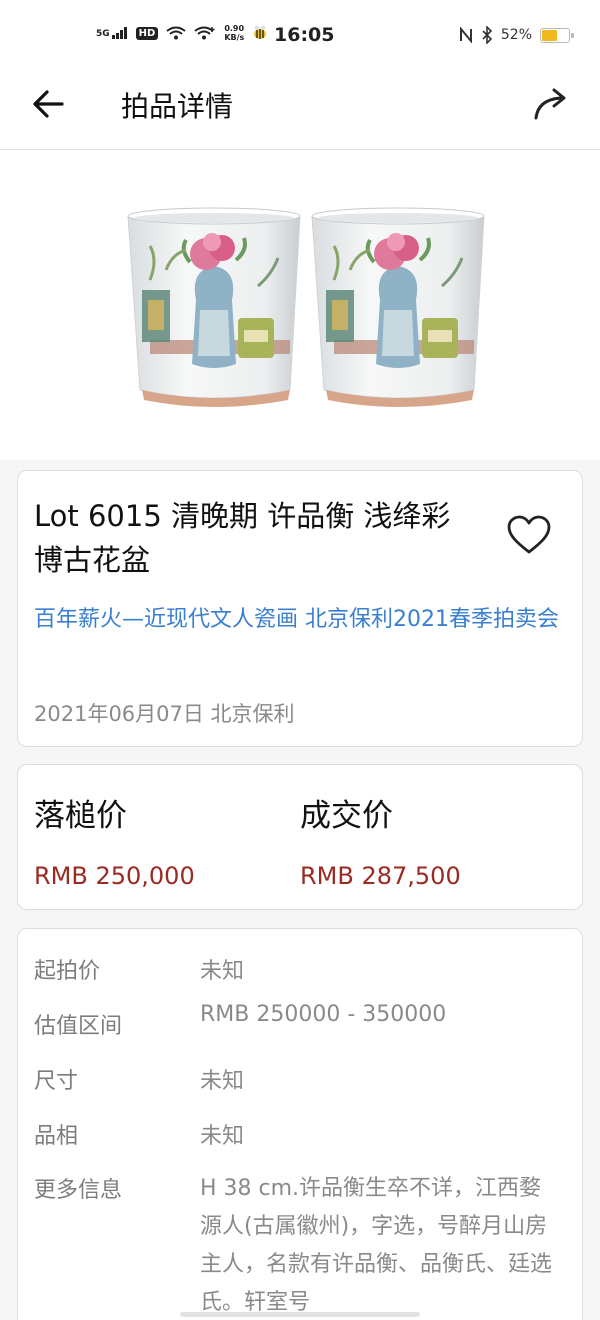  Describe the element at coordinates (549, 35) in the screenshot. I see `battery-fill` at that location.